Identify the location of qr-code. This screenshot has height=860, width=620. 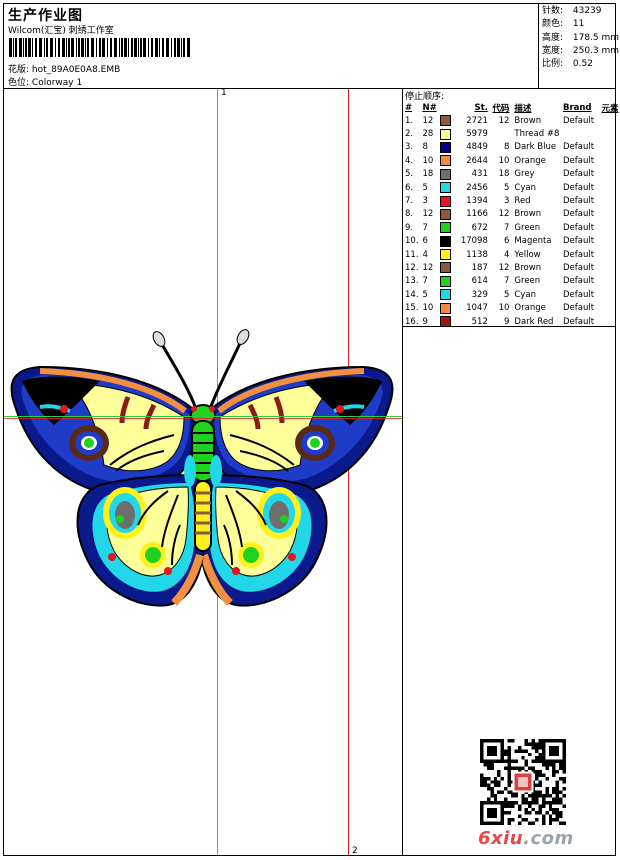
(523, 782).